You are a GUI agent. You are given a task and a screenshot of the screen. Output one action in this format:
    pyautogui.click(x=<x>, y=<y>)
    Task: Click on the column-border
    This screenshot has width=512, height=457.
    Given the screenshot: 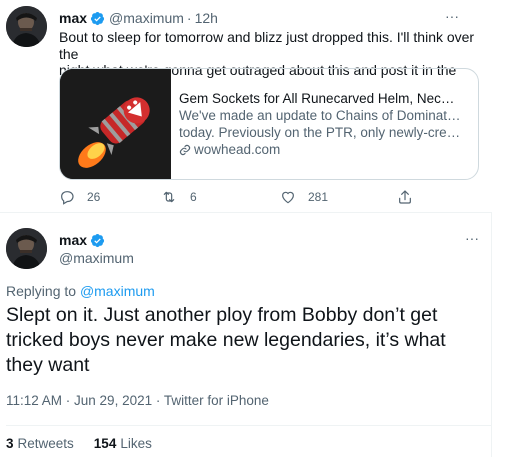 What is the action you would take?
    pyautogui.click(x=491, y=334)
    